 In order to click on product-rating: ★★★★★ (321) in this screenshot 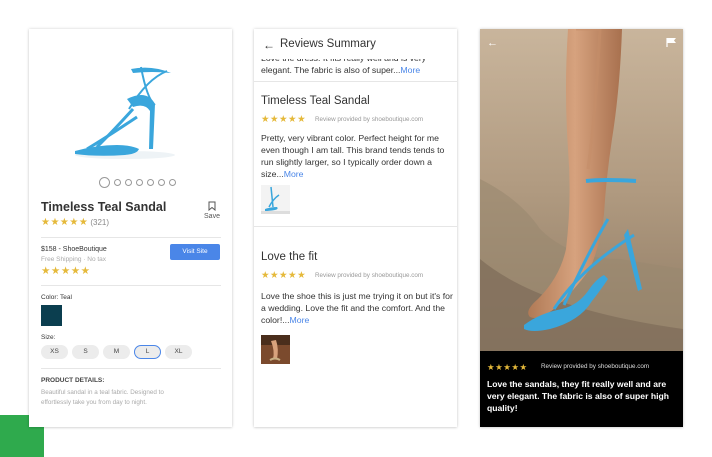, I will do `click(75, 222)`.